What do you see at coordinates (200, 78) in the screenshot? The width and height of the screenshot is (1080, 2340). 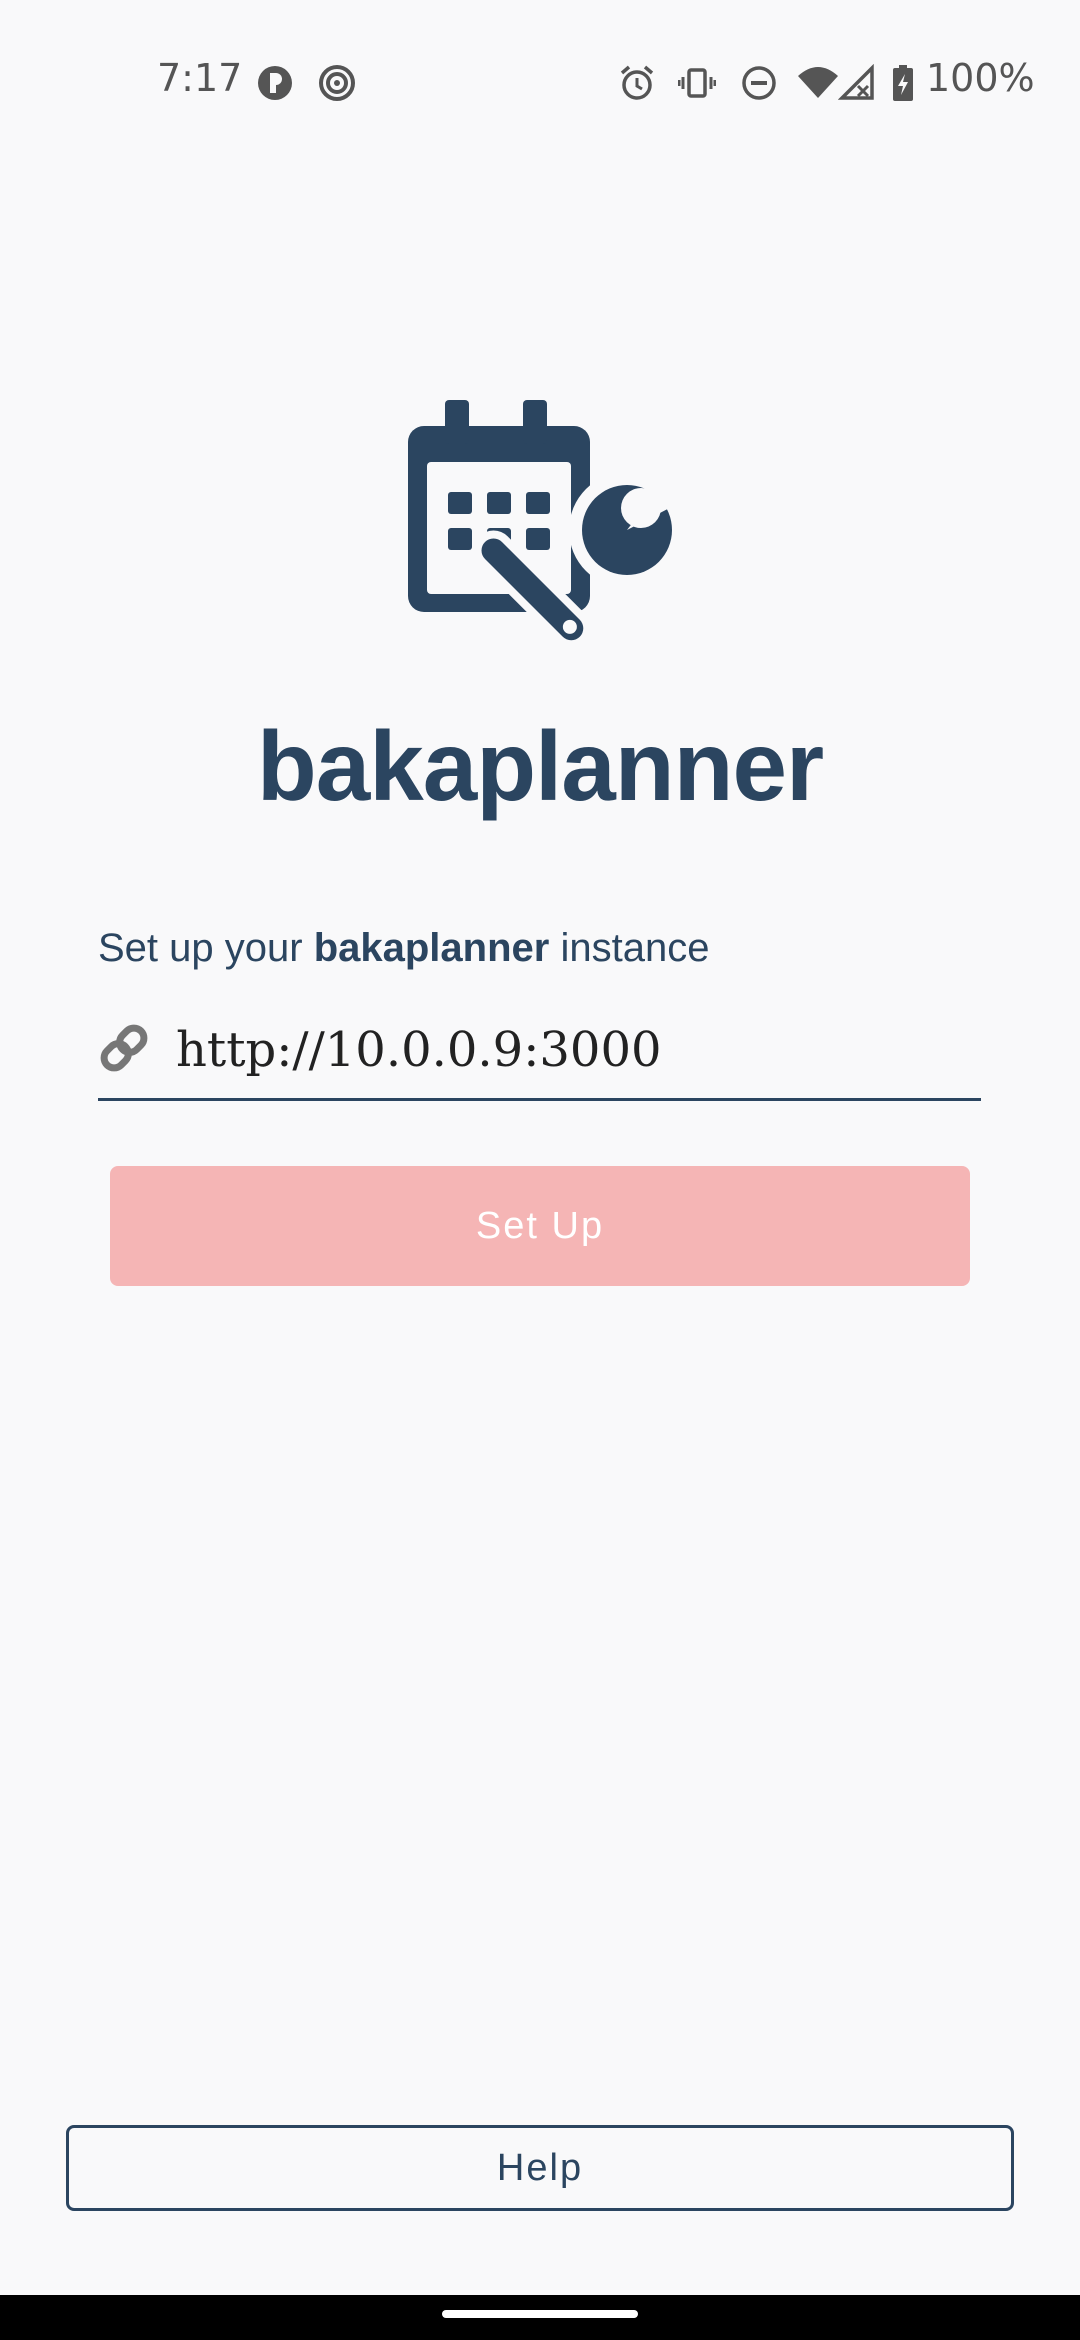 I see `status-time: 7:17` at bounding box center [200, 78].